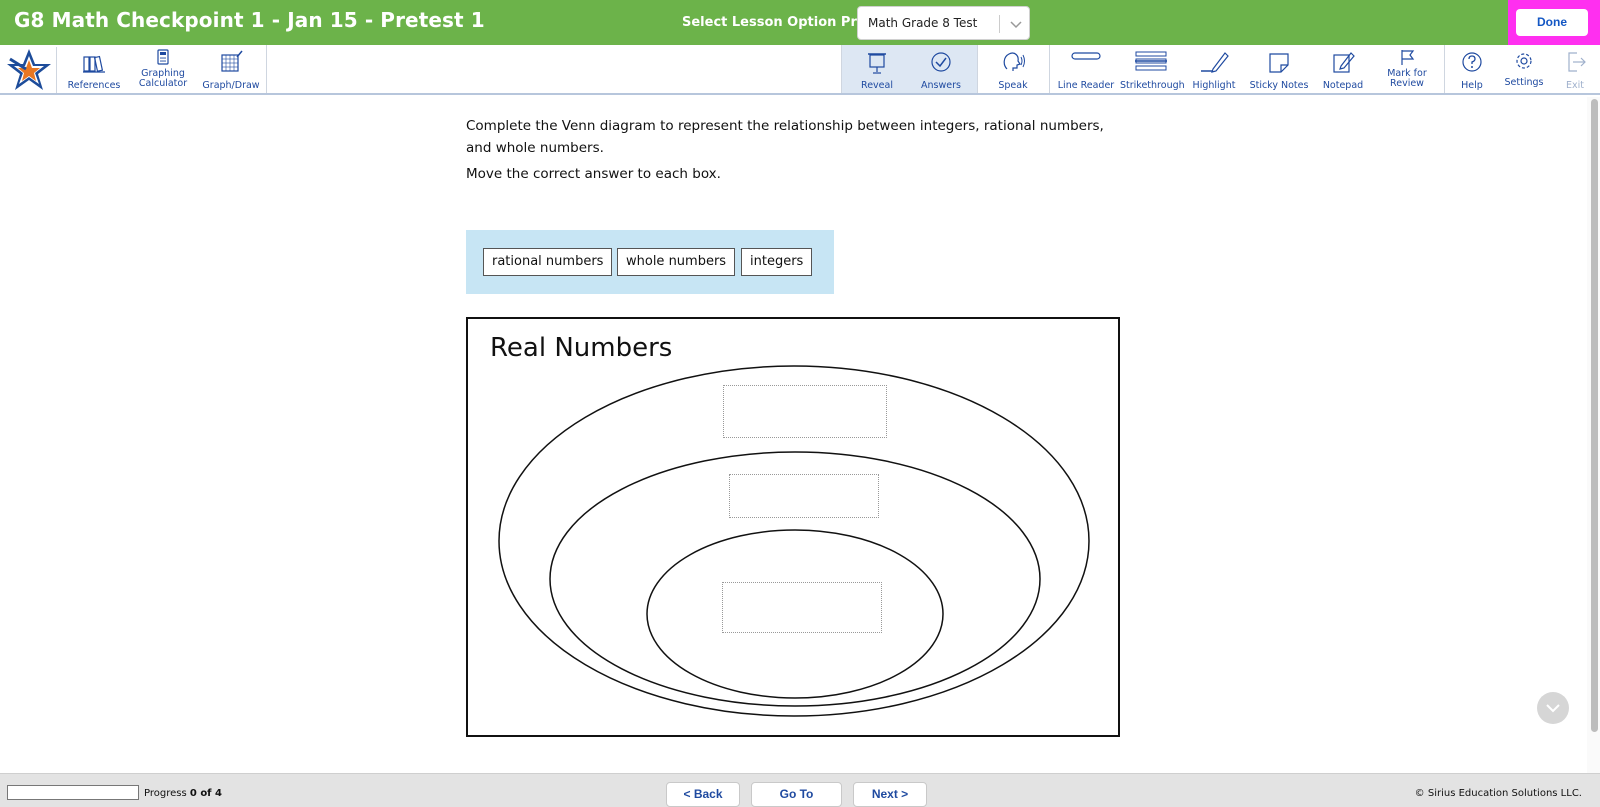 This screenshot has height=807, width=1600. Describe the element at coordinates (94, 85) in the screenshot. I see `tool-label: References` at that location.